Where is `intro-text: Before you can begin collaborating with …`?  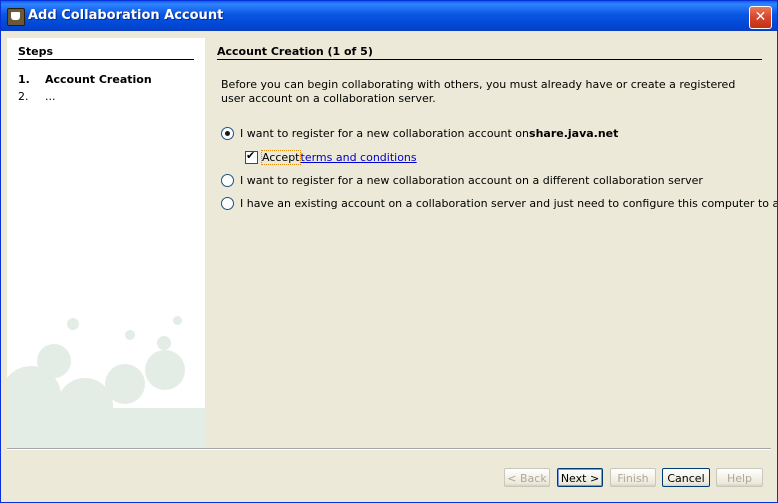 intro-text: Before you can begin collaborating with … is located at coordinates (478, 91).